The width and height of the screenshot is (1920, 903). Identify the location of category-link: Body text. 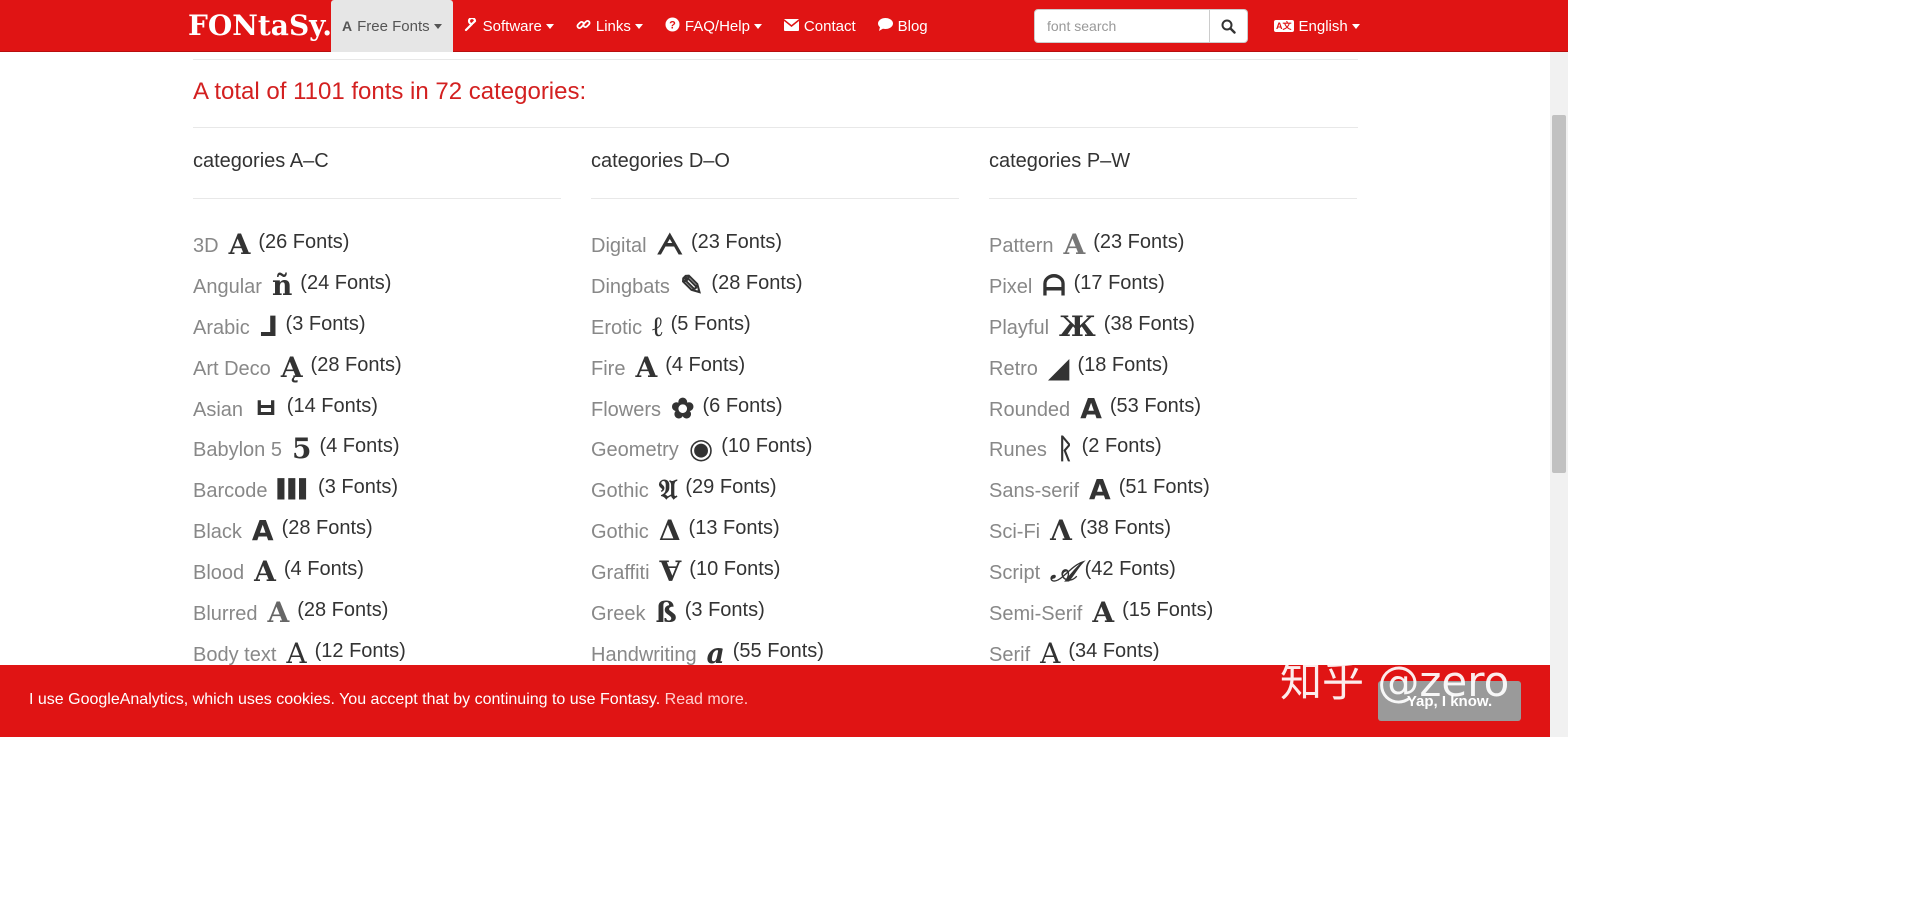
(234, 655).